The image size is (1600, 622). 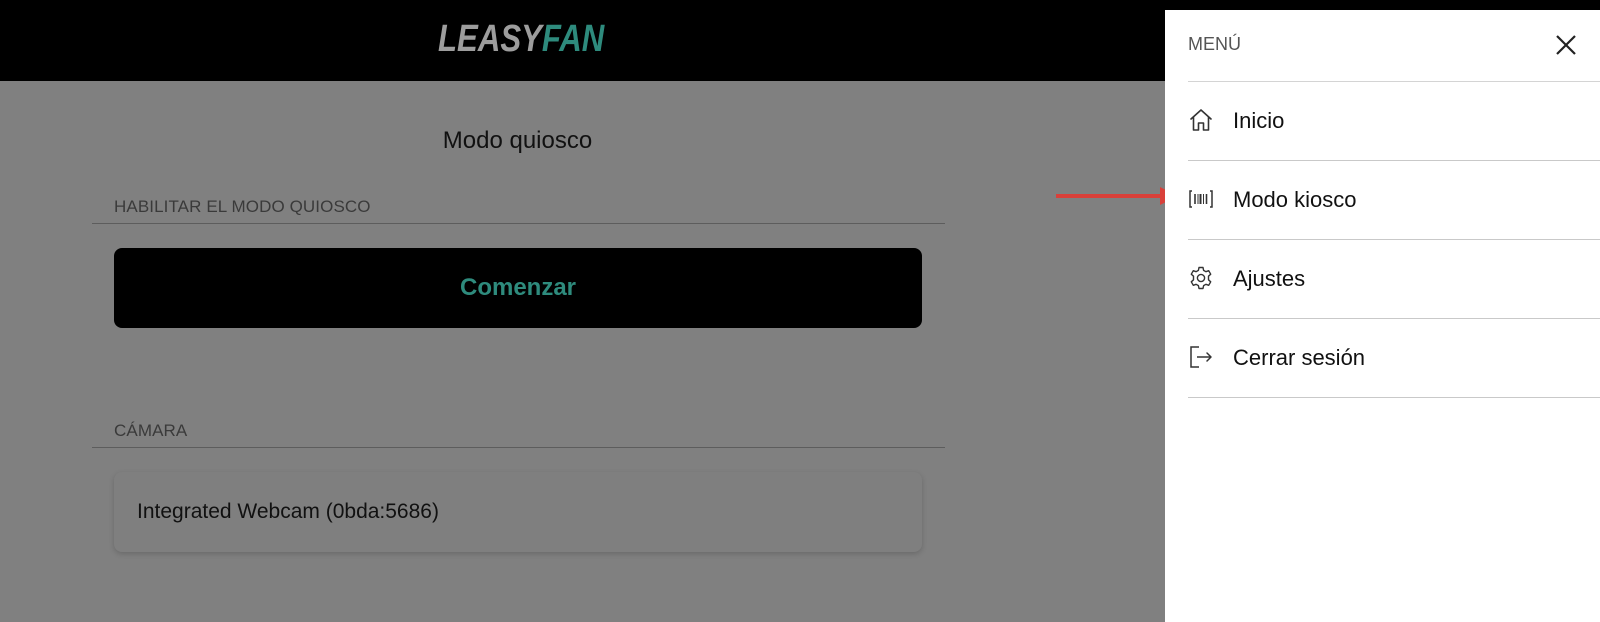 What do you see at coordinates (518, 223) in the screenshot?
I see `kiosk-section-divider` at bounding box center [518, 223].